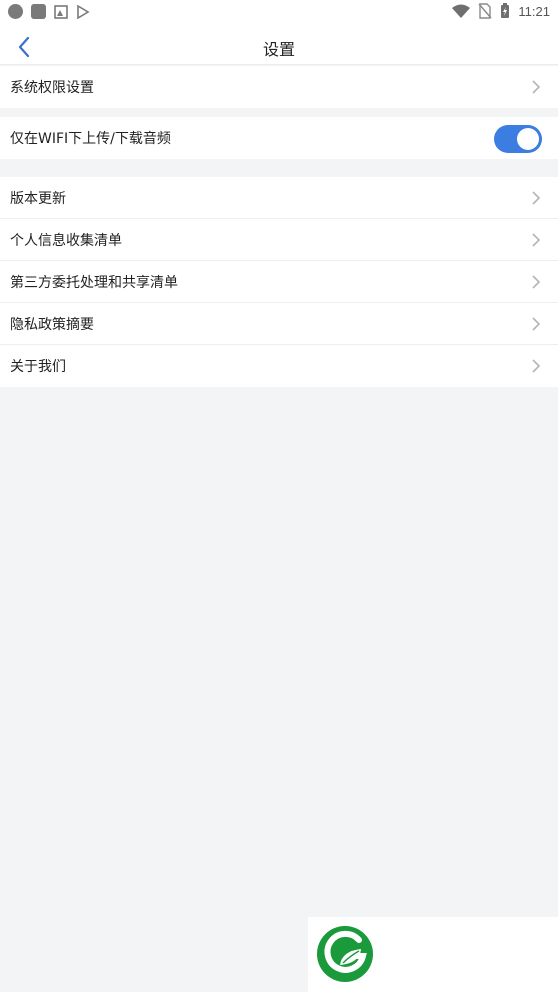  I want to click on wifi-only-toggle, so click(518, 139).